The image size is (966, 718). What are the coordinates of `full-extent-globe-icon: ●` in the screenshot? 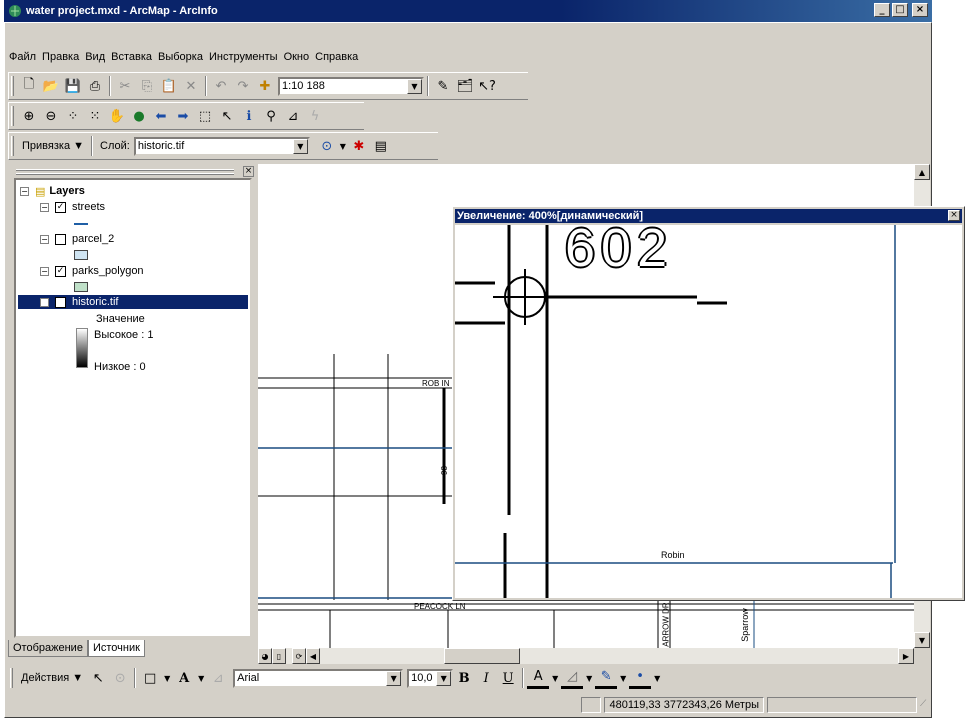 It's located at (139, 116).